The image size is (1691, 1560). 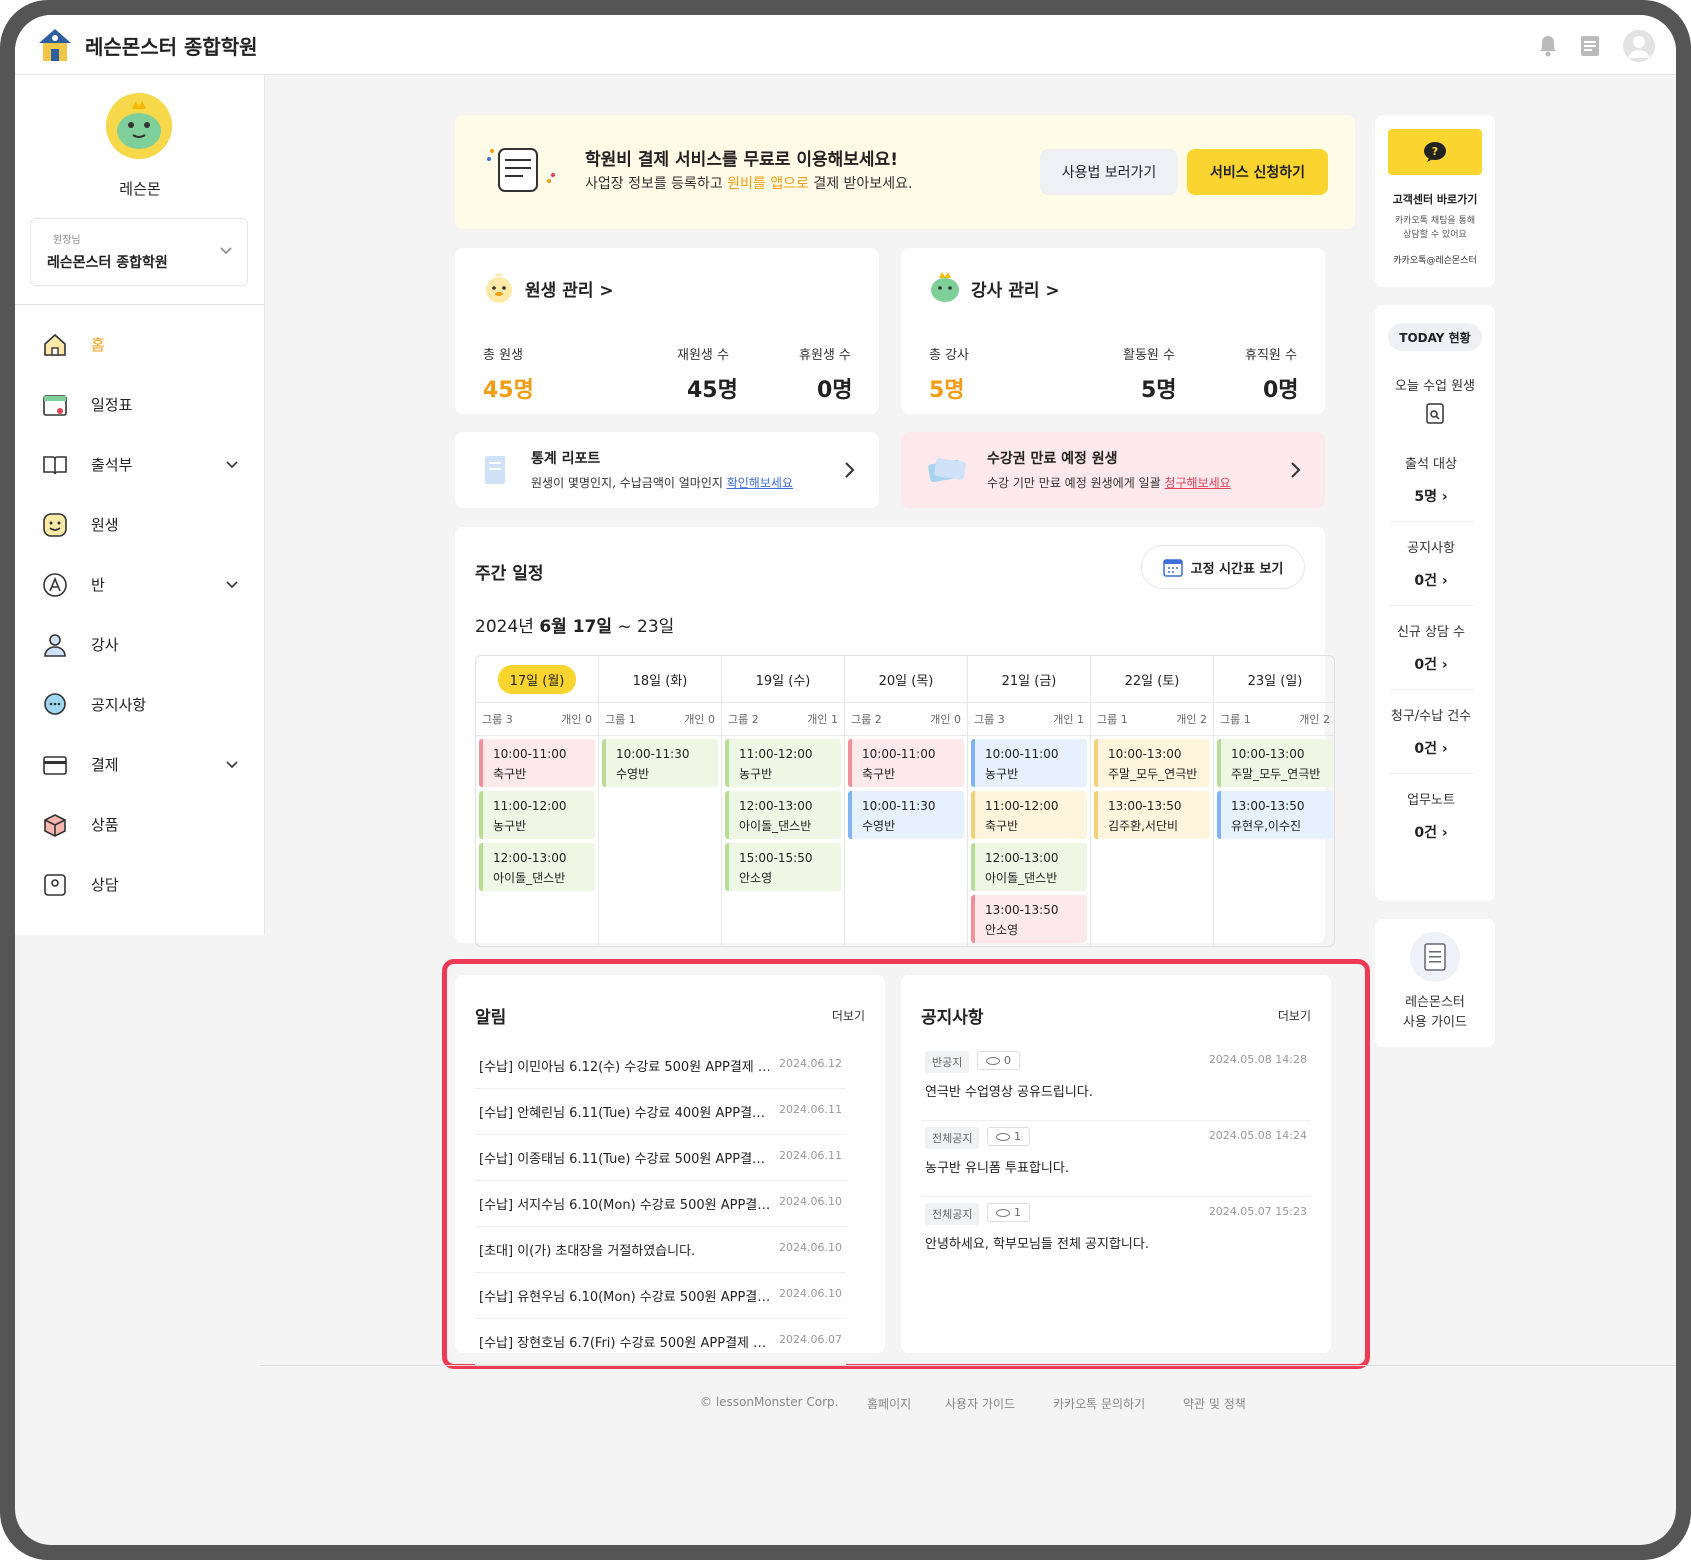 I want to click on today-item: 출석 대상 5명 ›, so click(x=1431, y=487).